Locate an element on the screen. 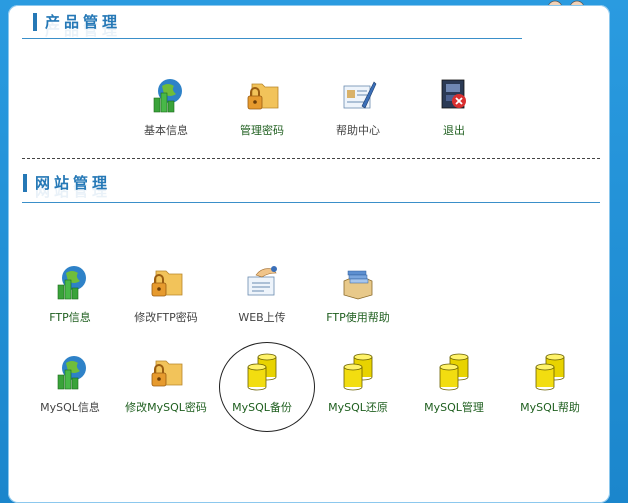 The height and width of the screenshot is (503, 628). item-label: 管理密码 is located at coordinates (262, 130).